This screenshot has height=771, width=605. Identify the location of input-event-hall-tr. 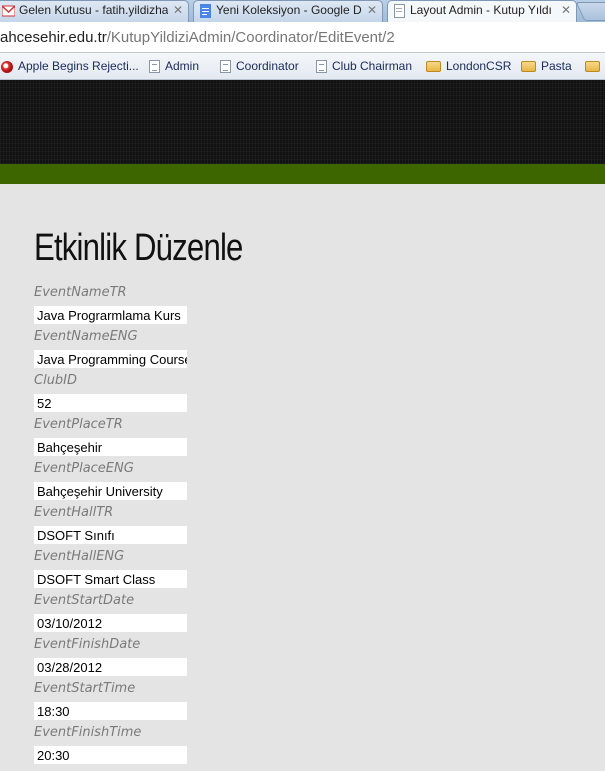
(110, 535).